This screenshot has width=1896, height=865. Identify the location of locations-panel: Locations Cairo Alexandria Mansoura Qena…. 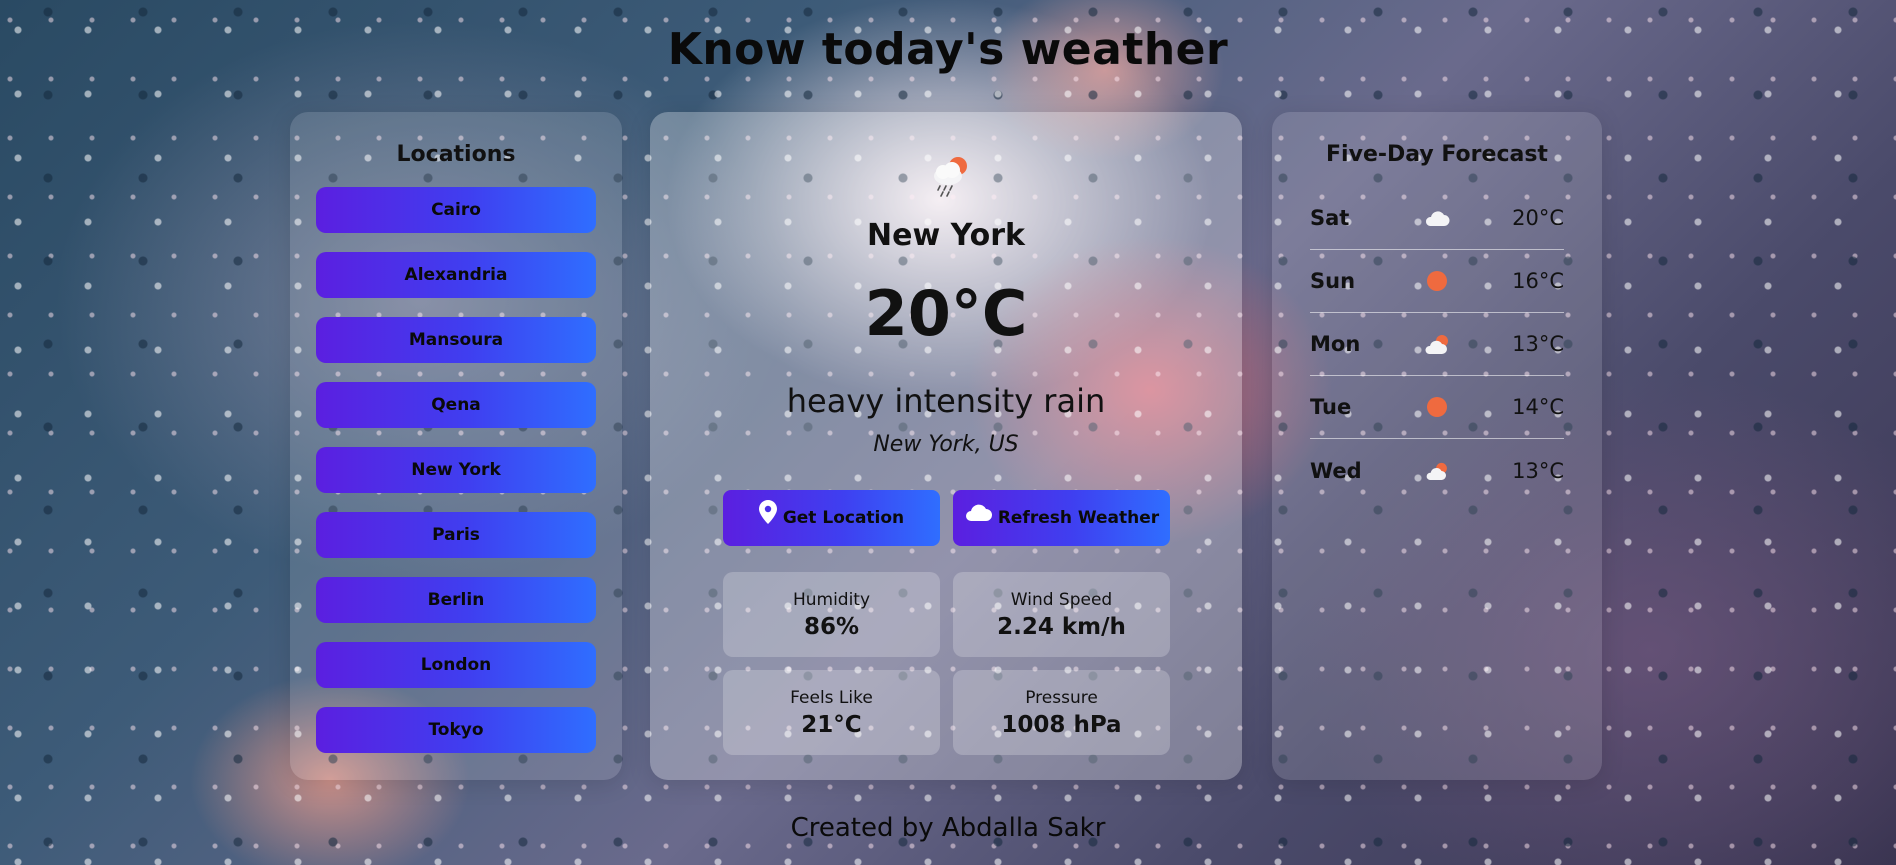
(456, 446).